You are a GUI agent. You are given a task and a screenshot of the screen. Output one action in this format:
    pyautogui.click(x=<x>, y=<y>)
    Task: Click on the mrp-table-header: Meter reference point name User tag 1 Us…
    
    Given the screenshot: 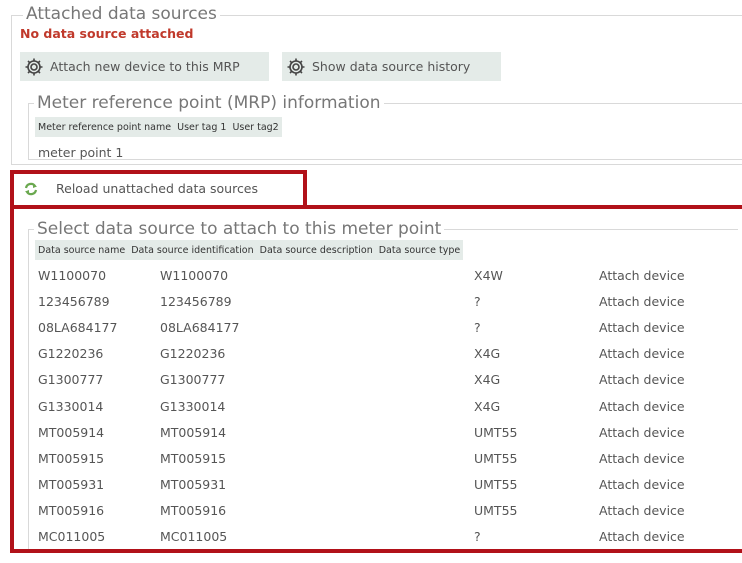 What is the action you would take?
    pyautogui.click(x=158, y=127)
    